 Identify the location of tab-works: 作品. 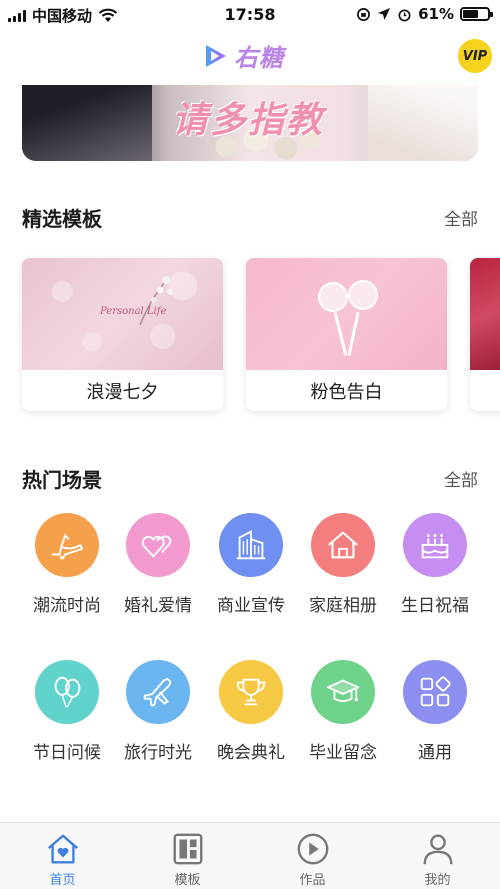
(312, 856).